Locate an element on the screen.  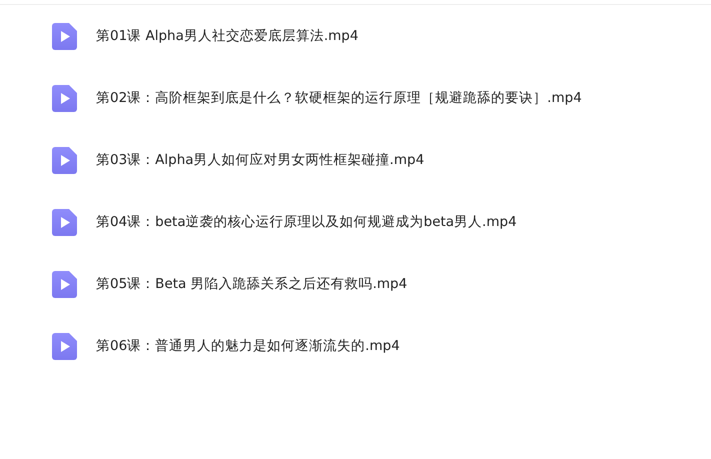
file-name: 第01课 Alpha男人社交恋爱底层算法.mp4 is located at coordinates (227, 36).